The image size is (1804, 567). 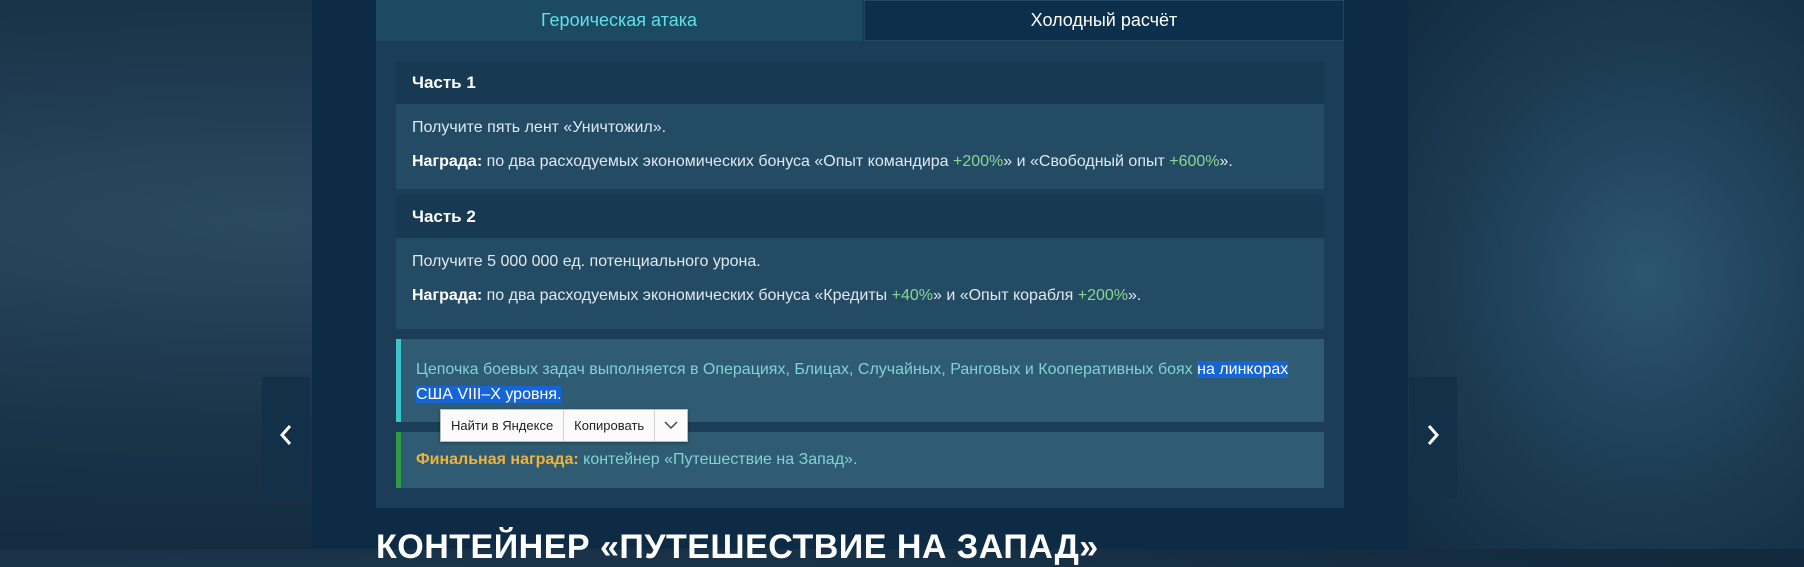 I want to click on next-button, so click(x=1433, y=437).